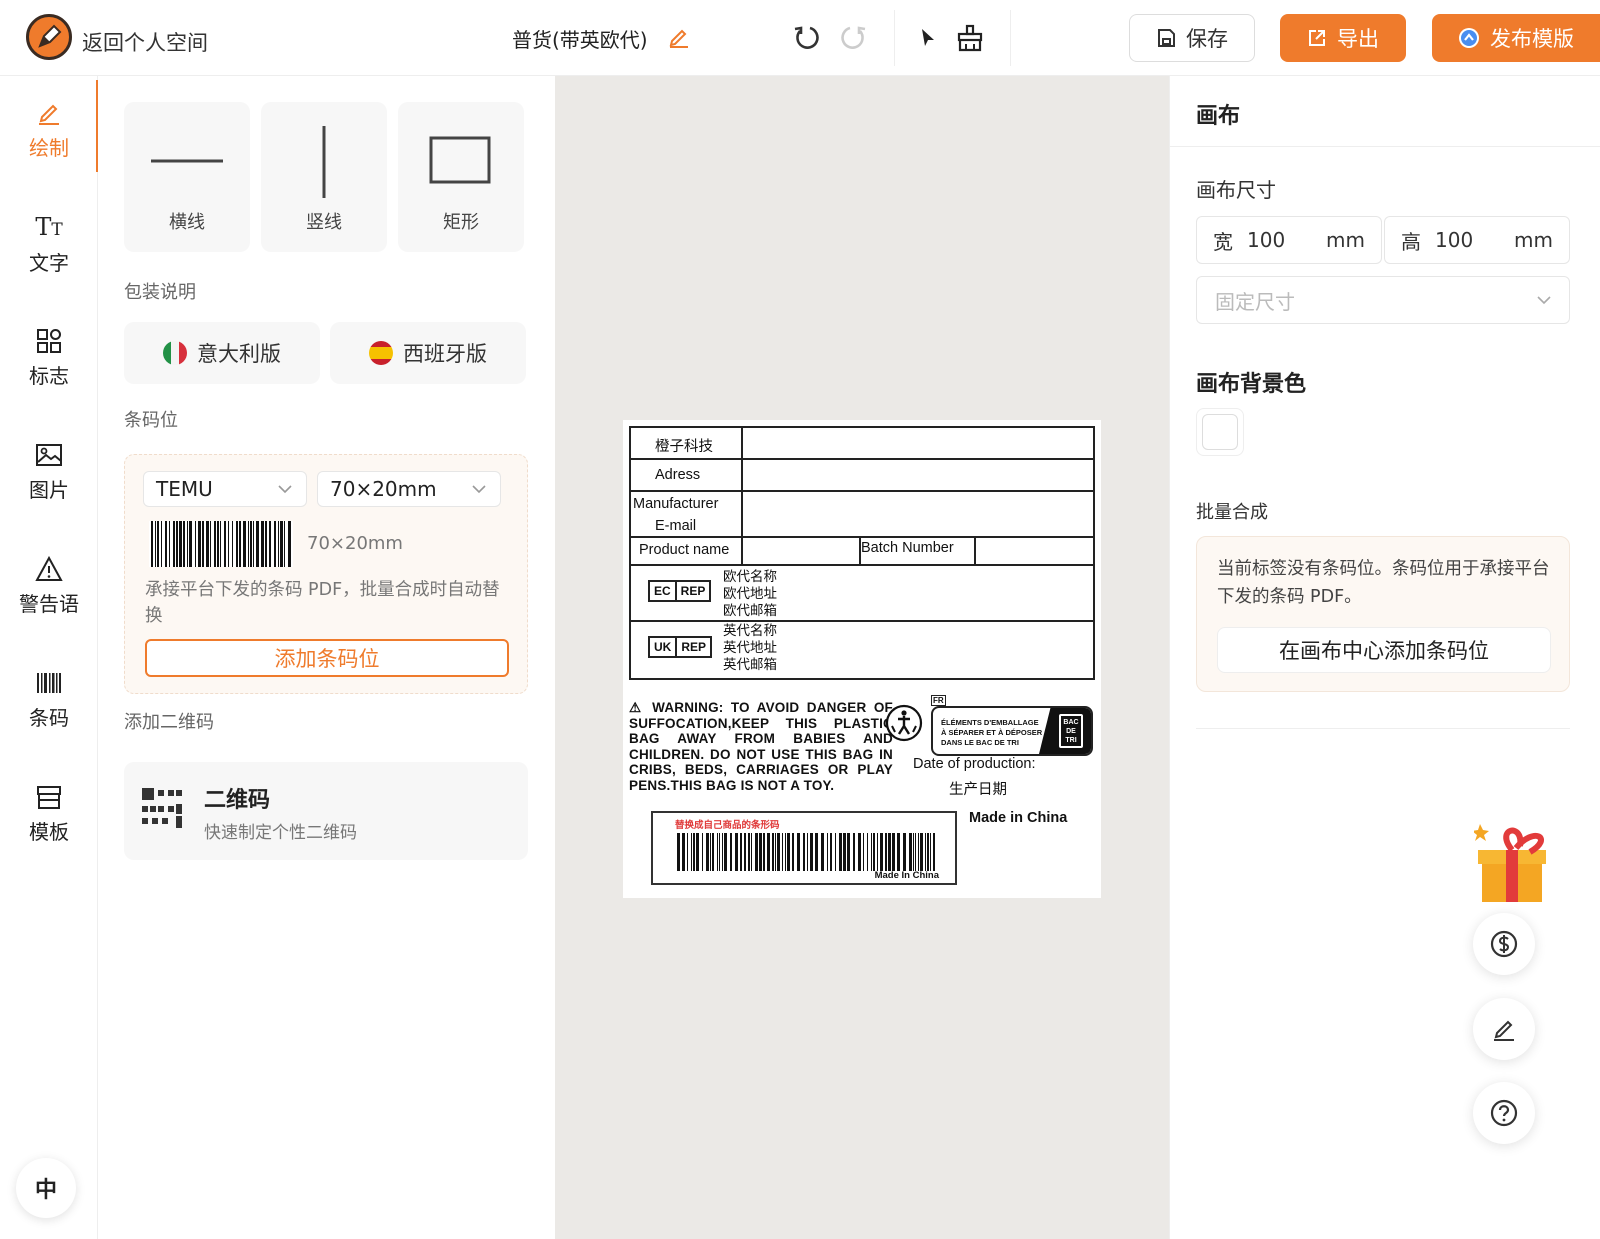 Image resolution: width=1600 pixels, height=1239 pixels. I want to click on production-date-cn: 生产日期, so click(978, 788).